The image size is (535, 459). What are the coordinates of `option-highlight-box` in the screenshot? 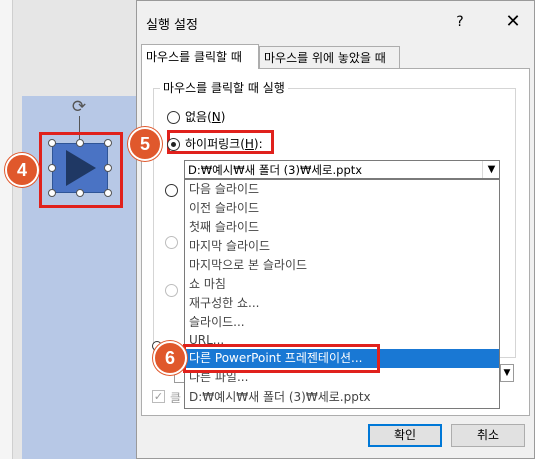 It's located at (281, 358).